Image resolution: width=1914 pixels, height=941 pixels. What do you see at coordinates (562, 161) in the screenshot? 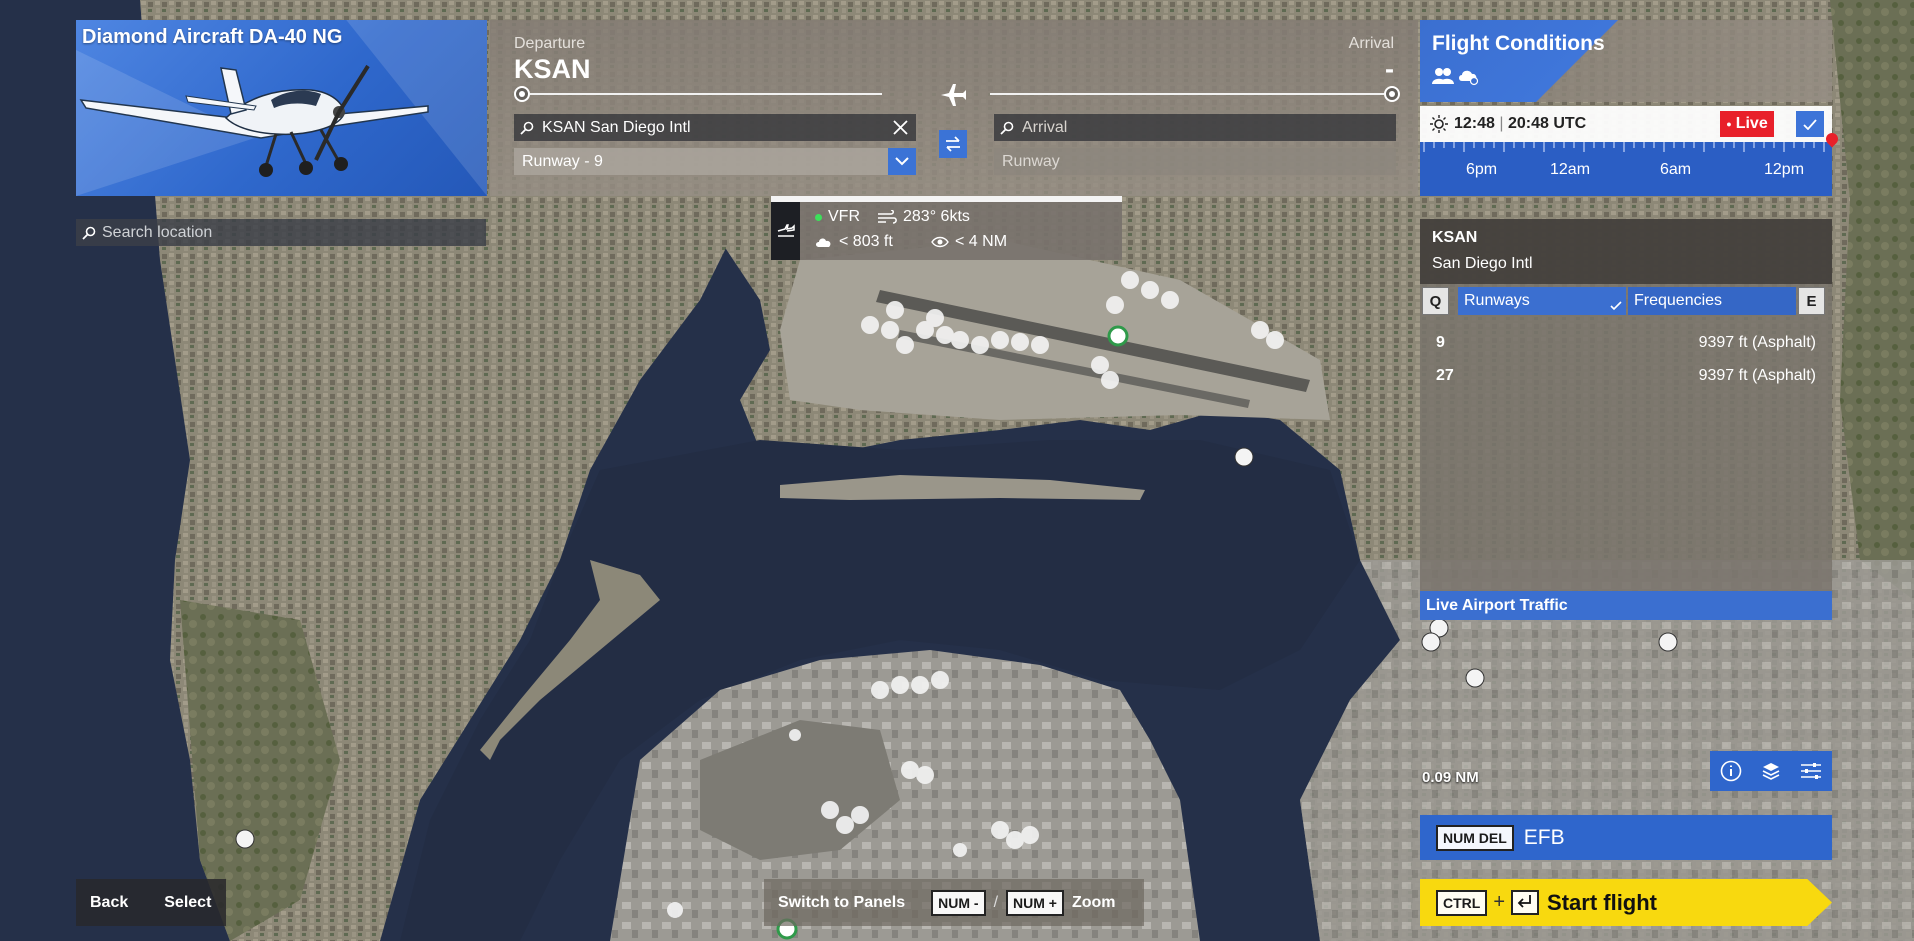
I see `departure-runway-value: Runway - 9` at bounding box center [562, 161].